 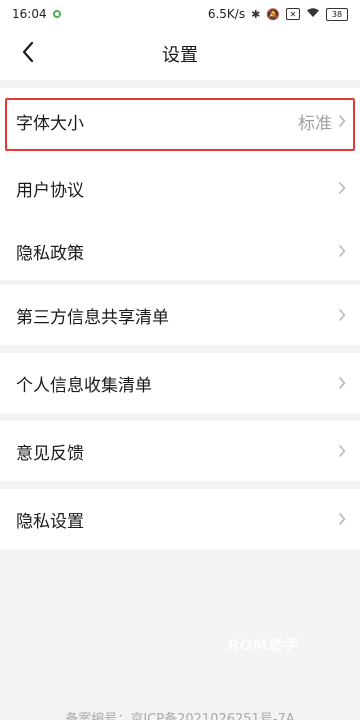 I want to click on footer: 备案编号：京ICP备2021026251号-7A, so click(x=180, y=713).